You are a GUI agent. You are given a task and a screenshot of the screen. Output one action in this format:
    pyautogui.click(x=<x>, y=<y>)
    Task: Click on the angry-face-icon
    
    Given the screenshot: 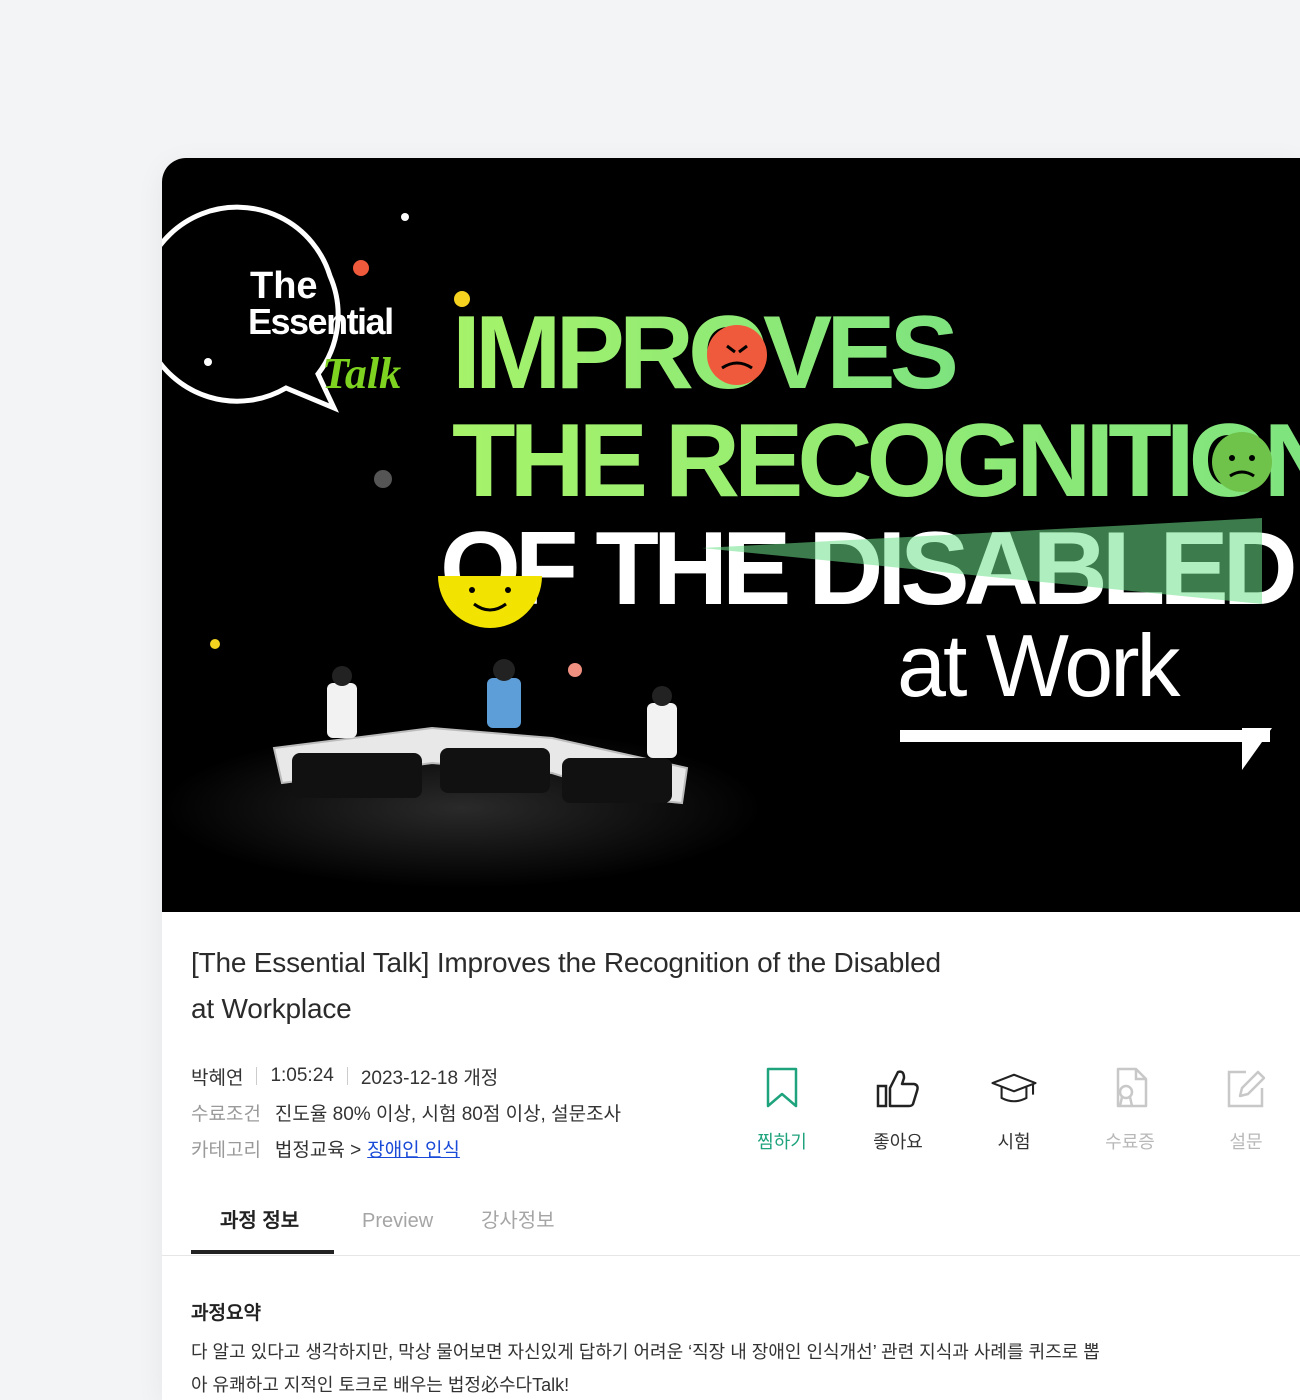 What is the action you would take?
    pyautogui.click(x=737, y=355)
    